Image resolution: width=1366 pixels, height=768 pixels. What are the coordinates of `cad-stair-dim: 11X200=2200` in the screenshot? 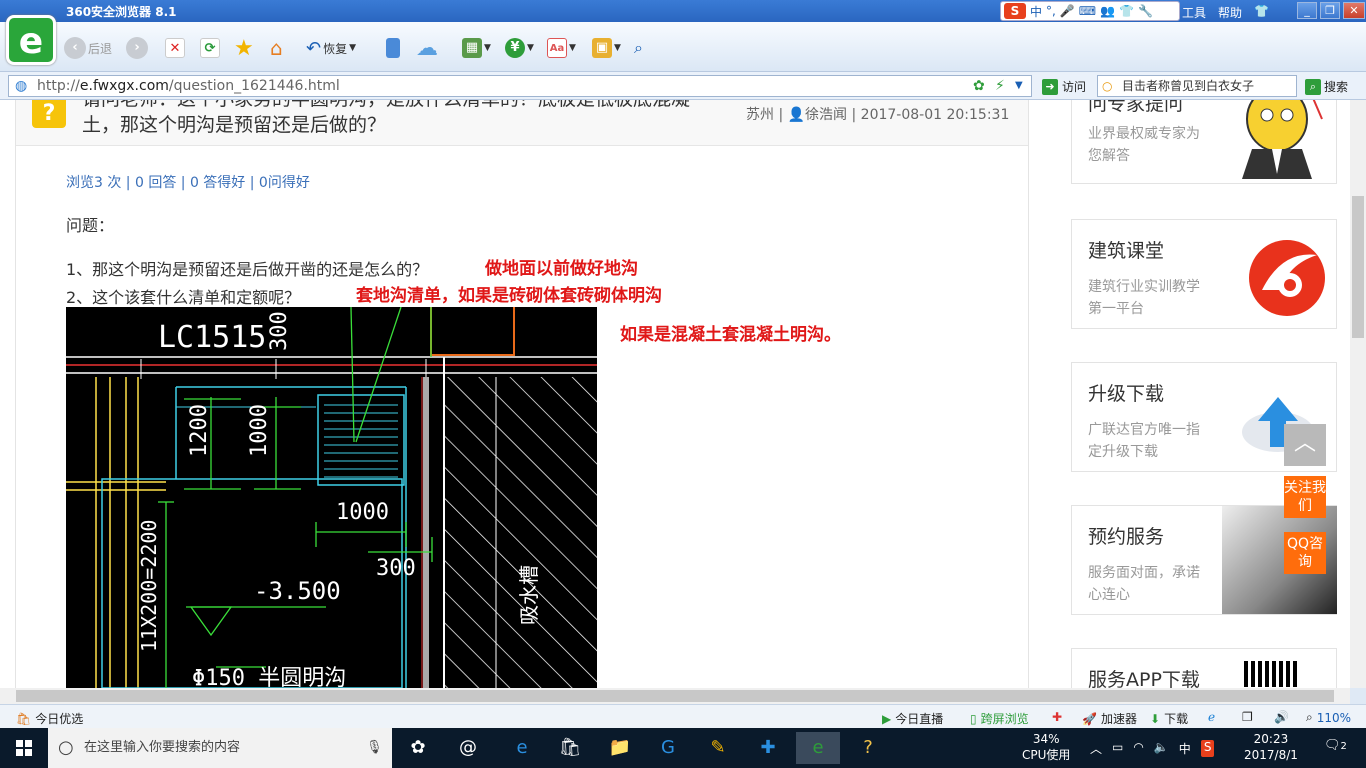 It's located at (149, 586).